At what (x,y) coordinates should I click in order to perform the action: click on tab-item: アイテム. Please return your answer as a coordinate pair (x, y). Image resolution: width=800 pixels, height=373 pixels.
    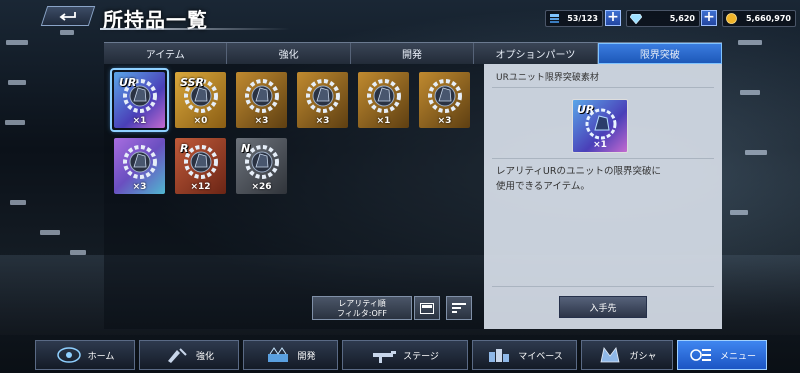
    Looking at the image, I should click on (166, 53).